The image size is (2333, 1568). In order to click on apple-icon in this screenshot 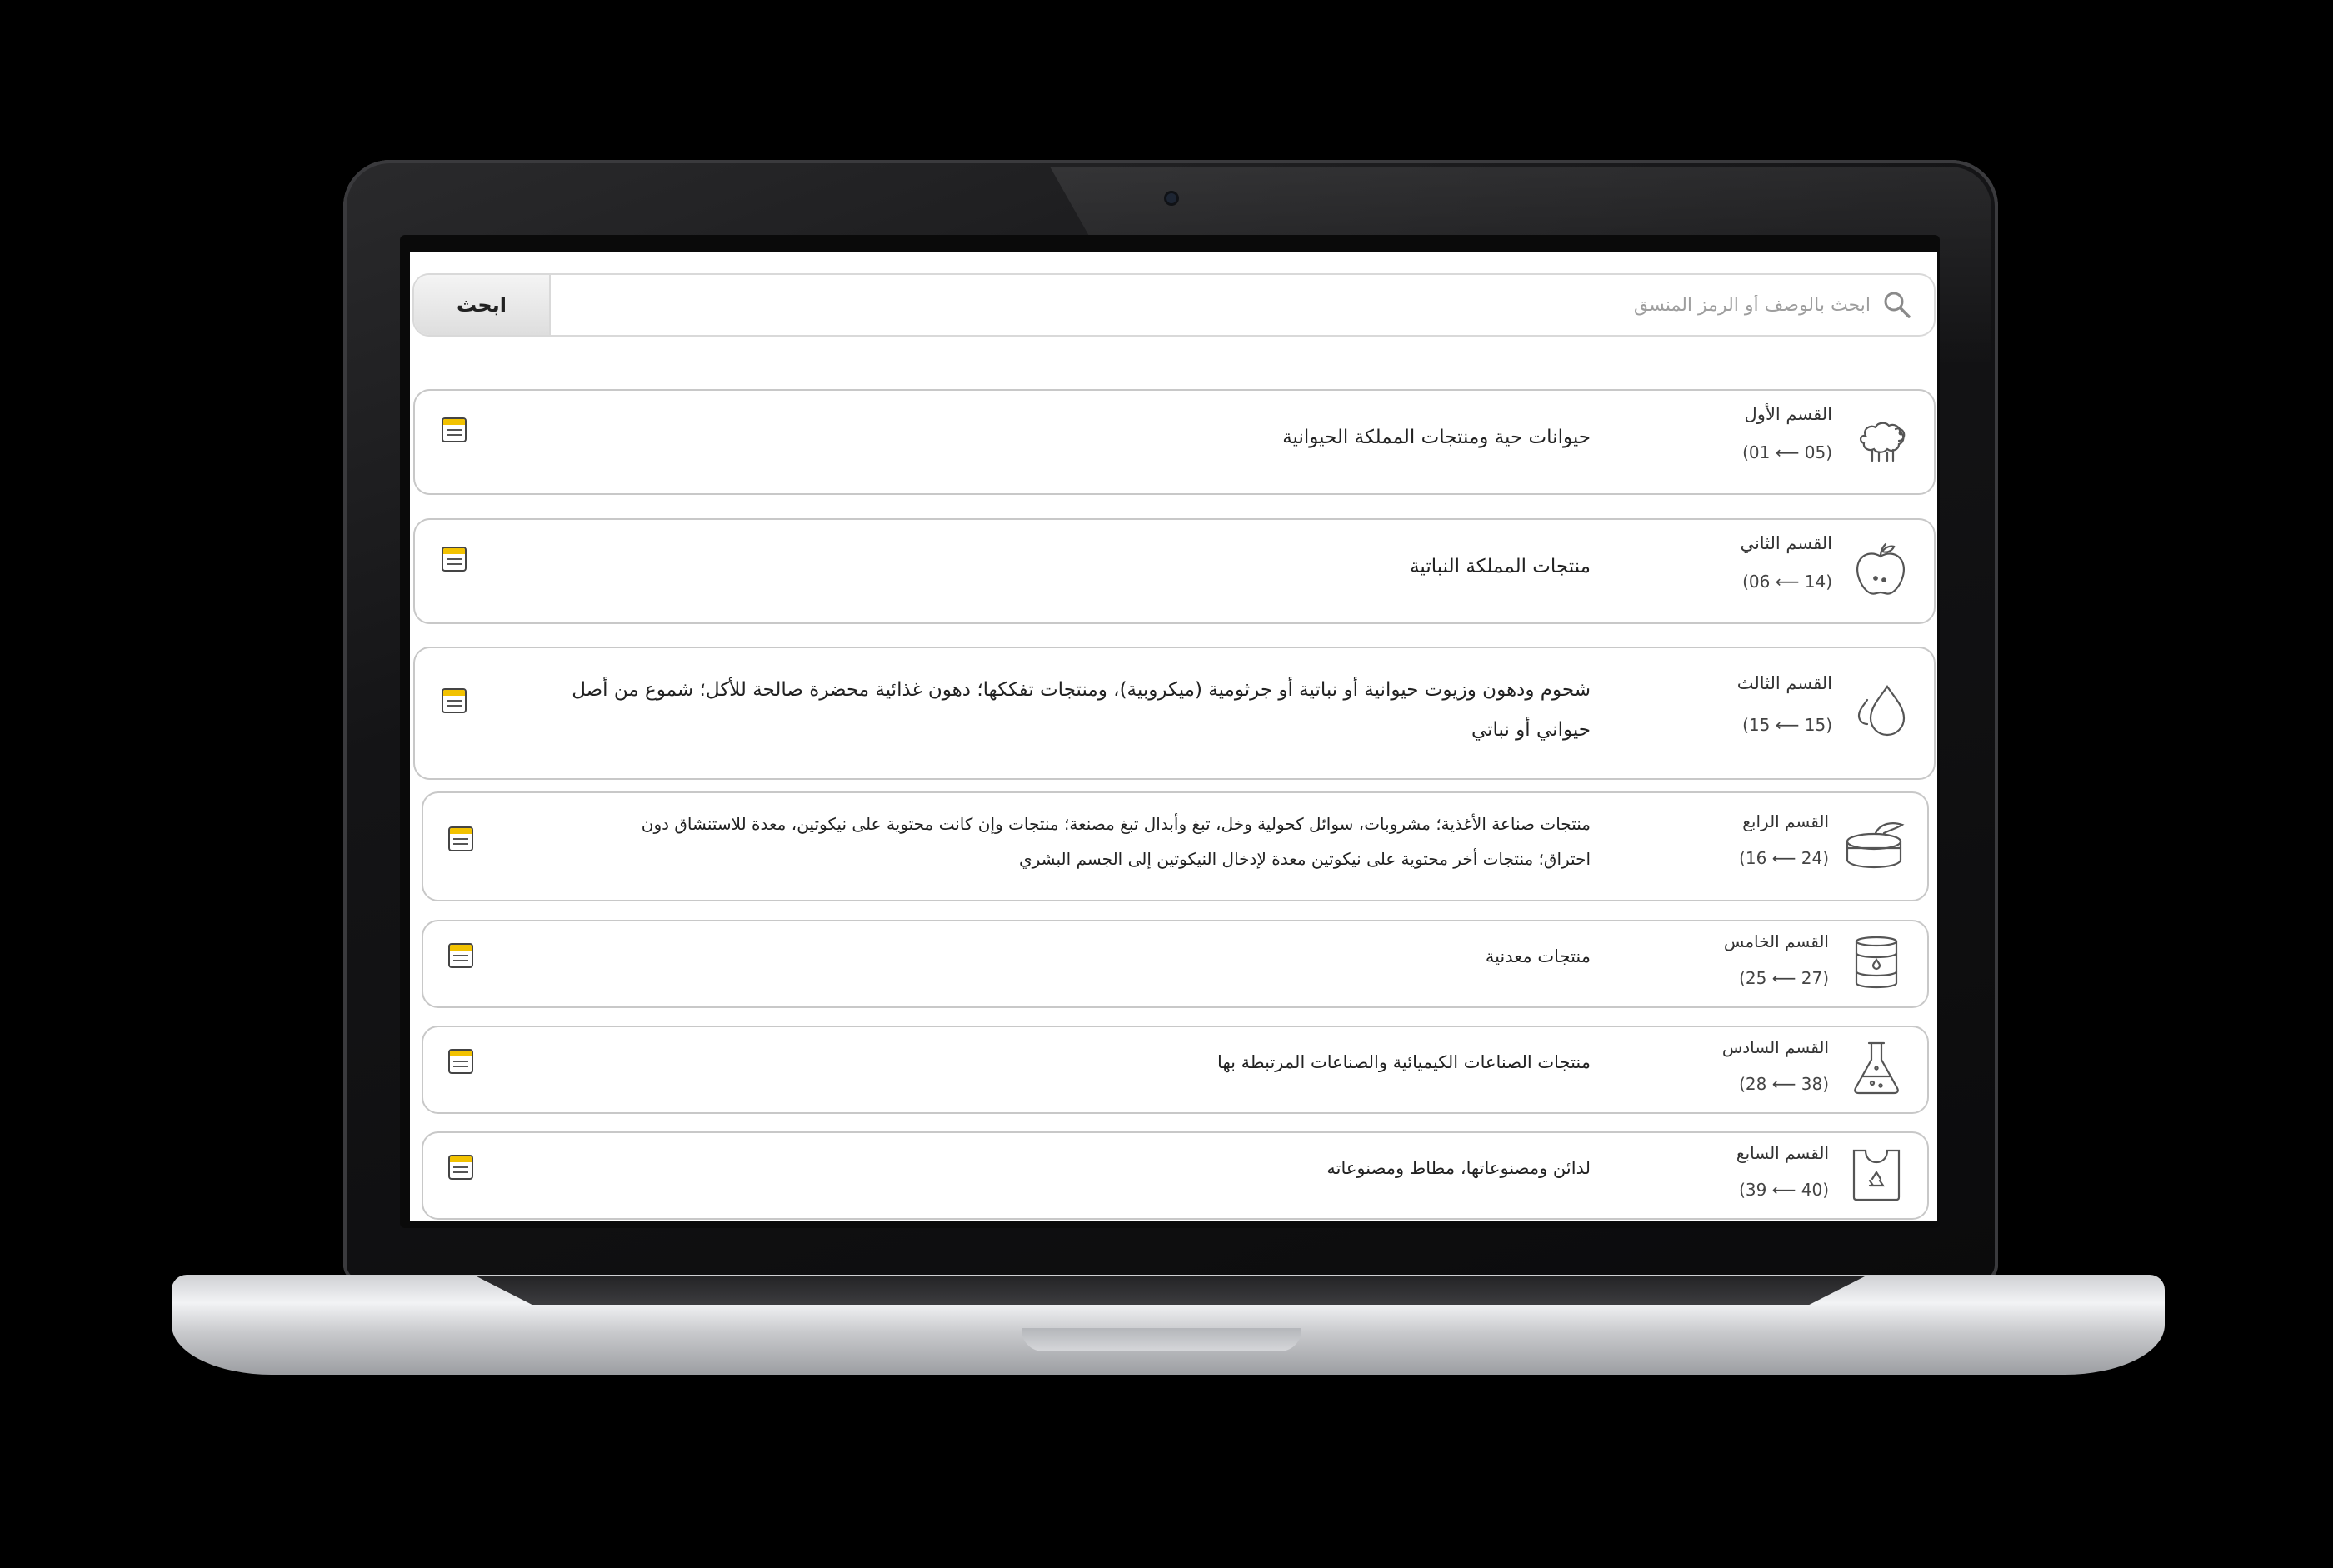, I will do `click(1881, 571)`.